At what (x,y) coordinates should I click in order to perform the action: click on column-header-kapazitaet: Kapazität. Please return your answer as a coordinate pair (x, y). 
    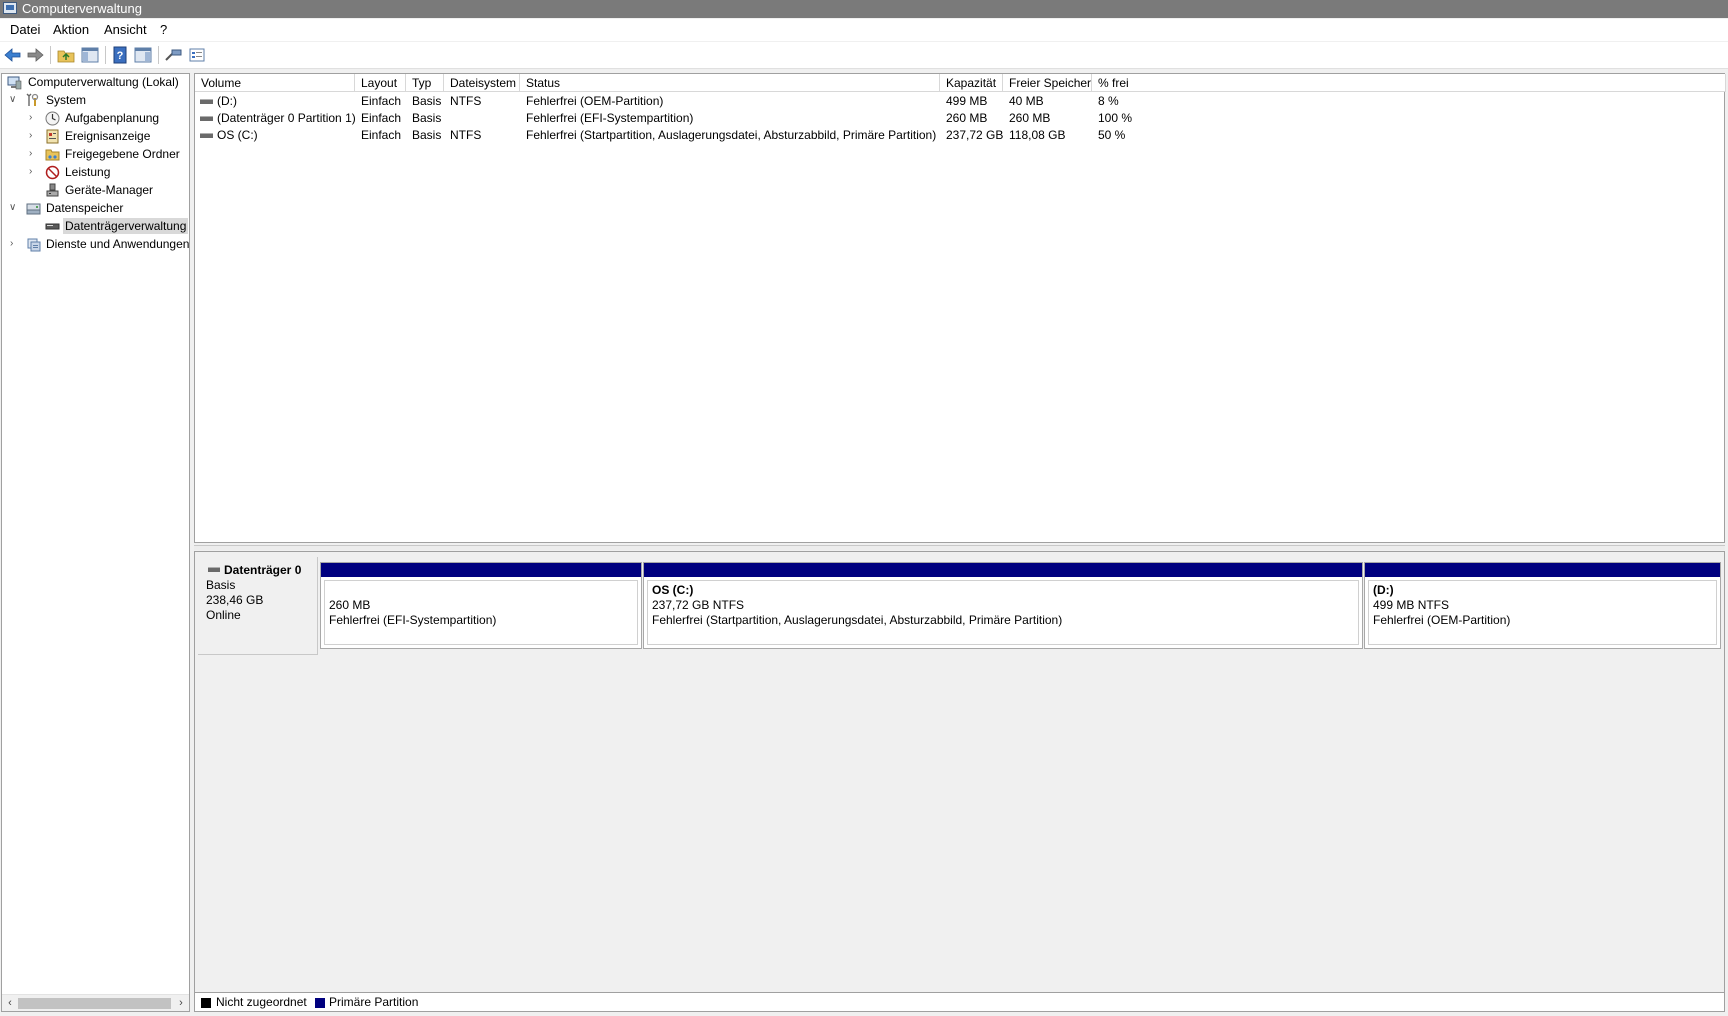
    Looking at the image, I should click on (971, 83).